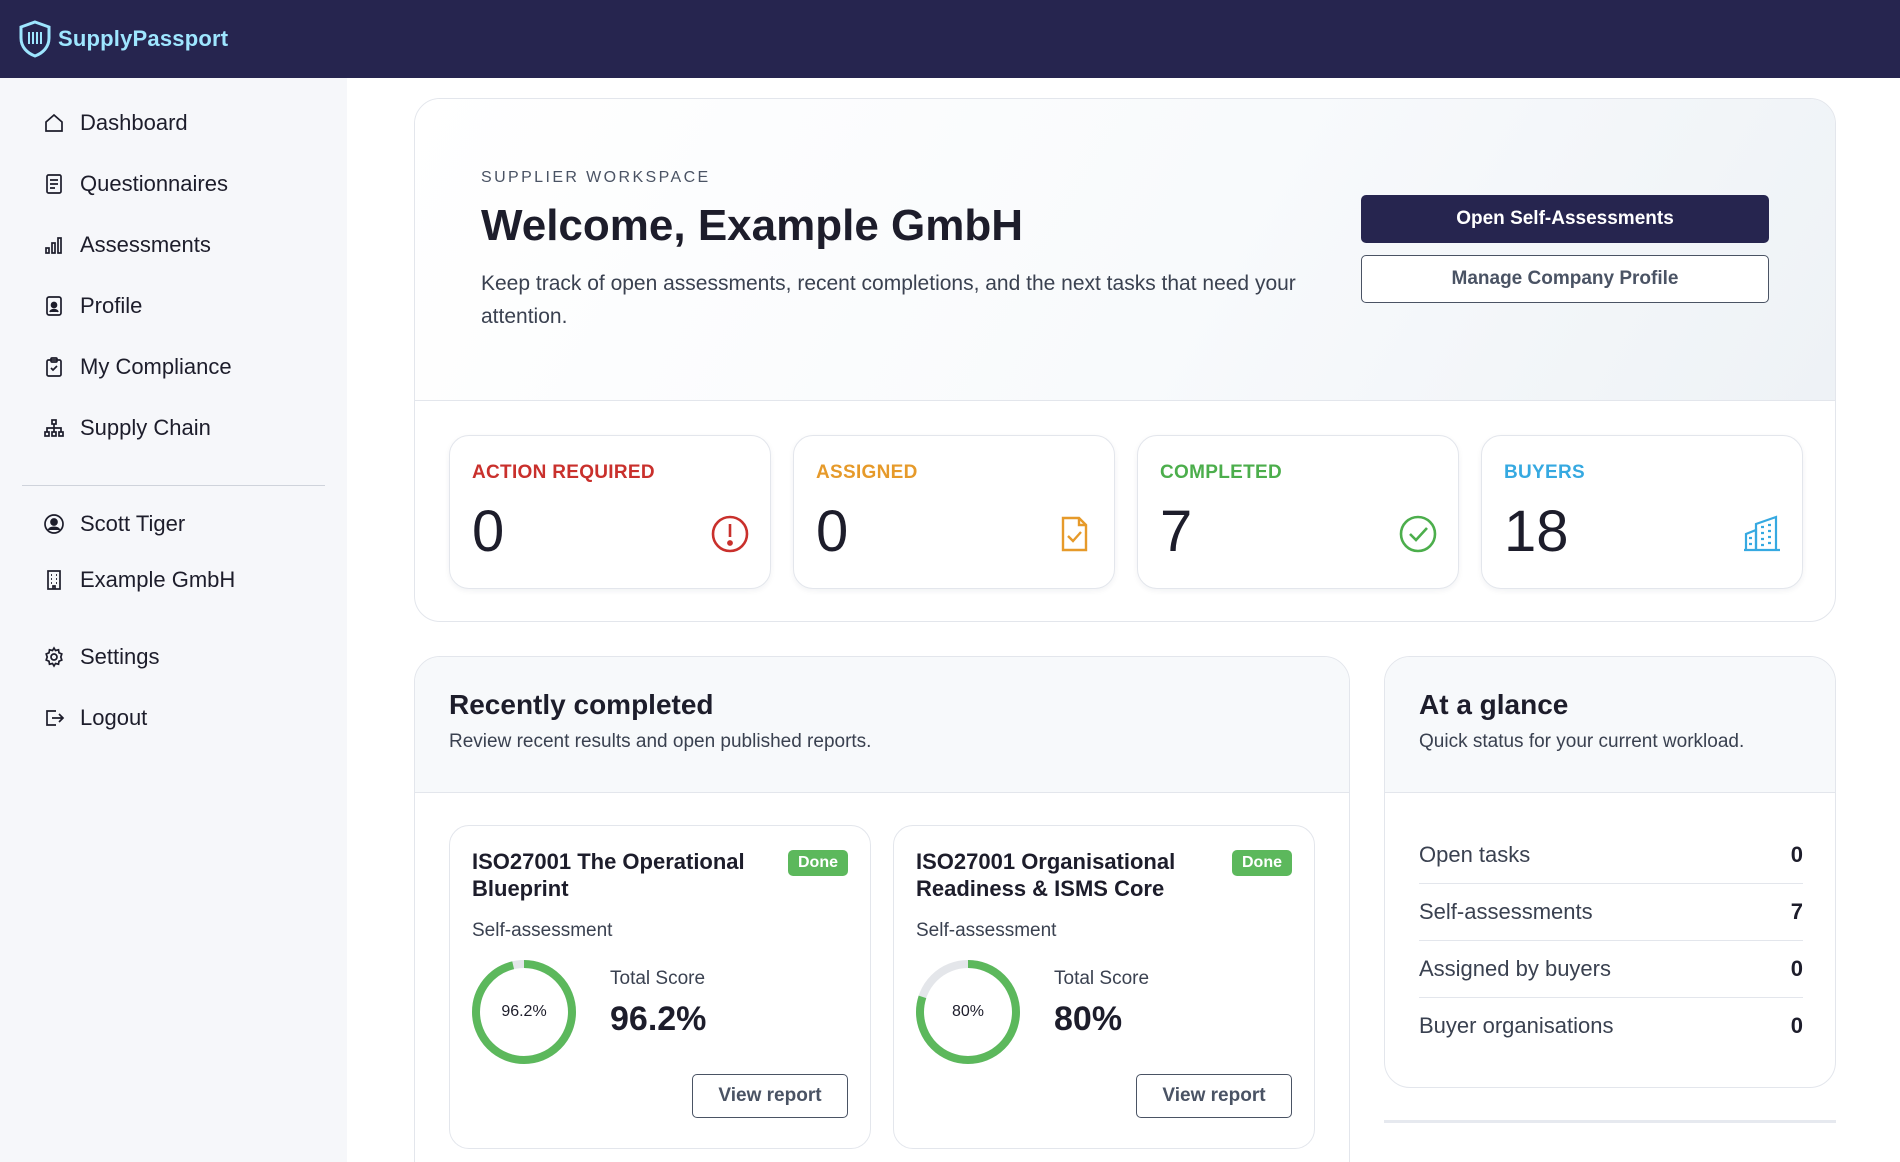 The height and width of the screenshot is (1162, 1900). Describe the element at coordinates (134, 122) in the screenshot. I see `sidebar-item-label: Dashboard` at that location.